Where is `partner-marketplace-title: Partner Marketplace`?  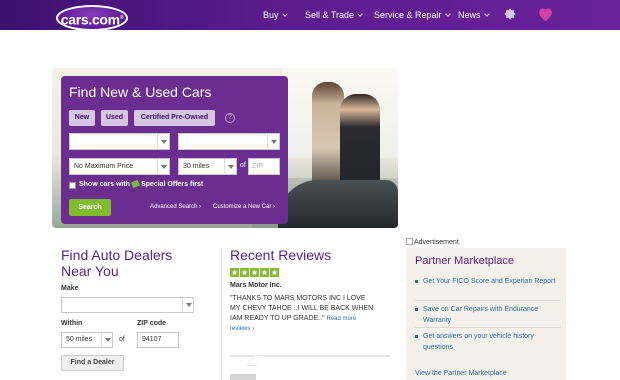 partner-marketplace-title: Partner Marketplace is located at coordinates (465, 261).